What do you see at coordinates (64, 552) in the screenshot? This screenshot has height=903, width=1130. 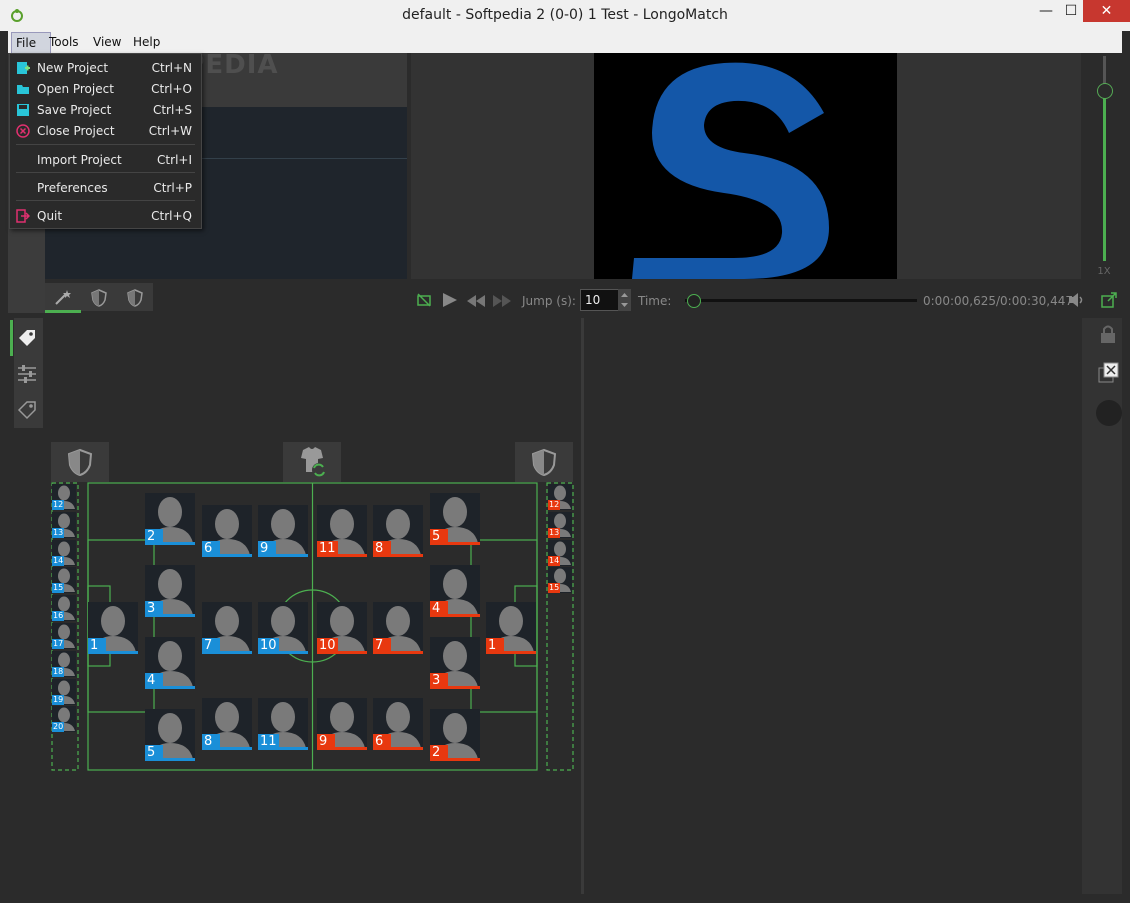 I see `home-substitute: 14` at bounding box center [64, 552].